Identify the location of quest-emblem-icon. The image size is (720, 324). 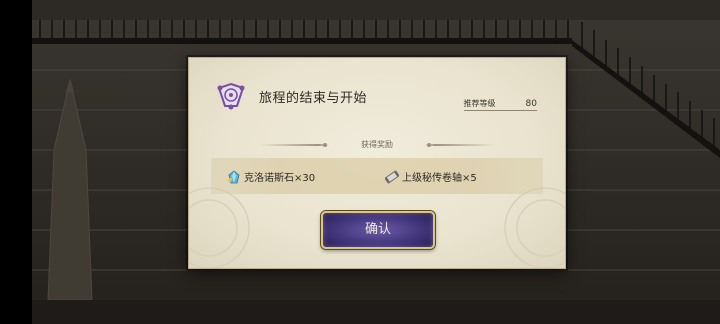
(231, 96).